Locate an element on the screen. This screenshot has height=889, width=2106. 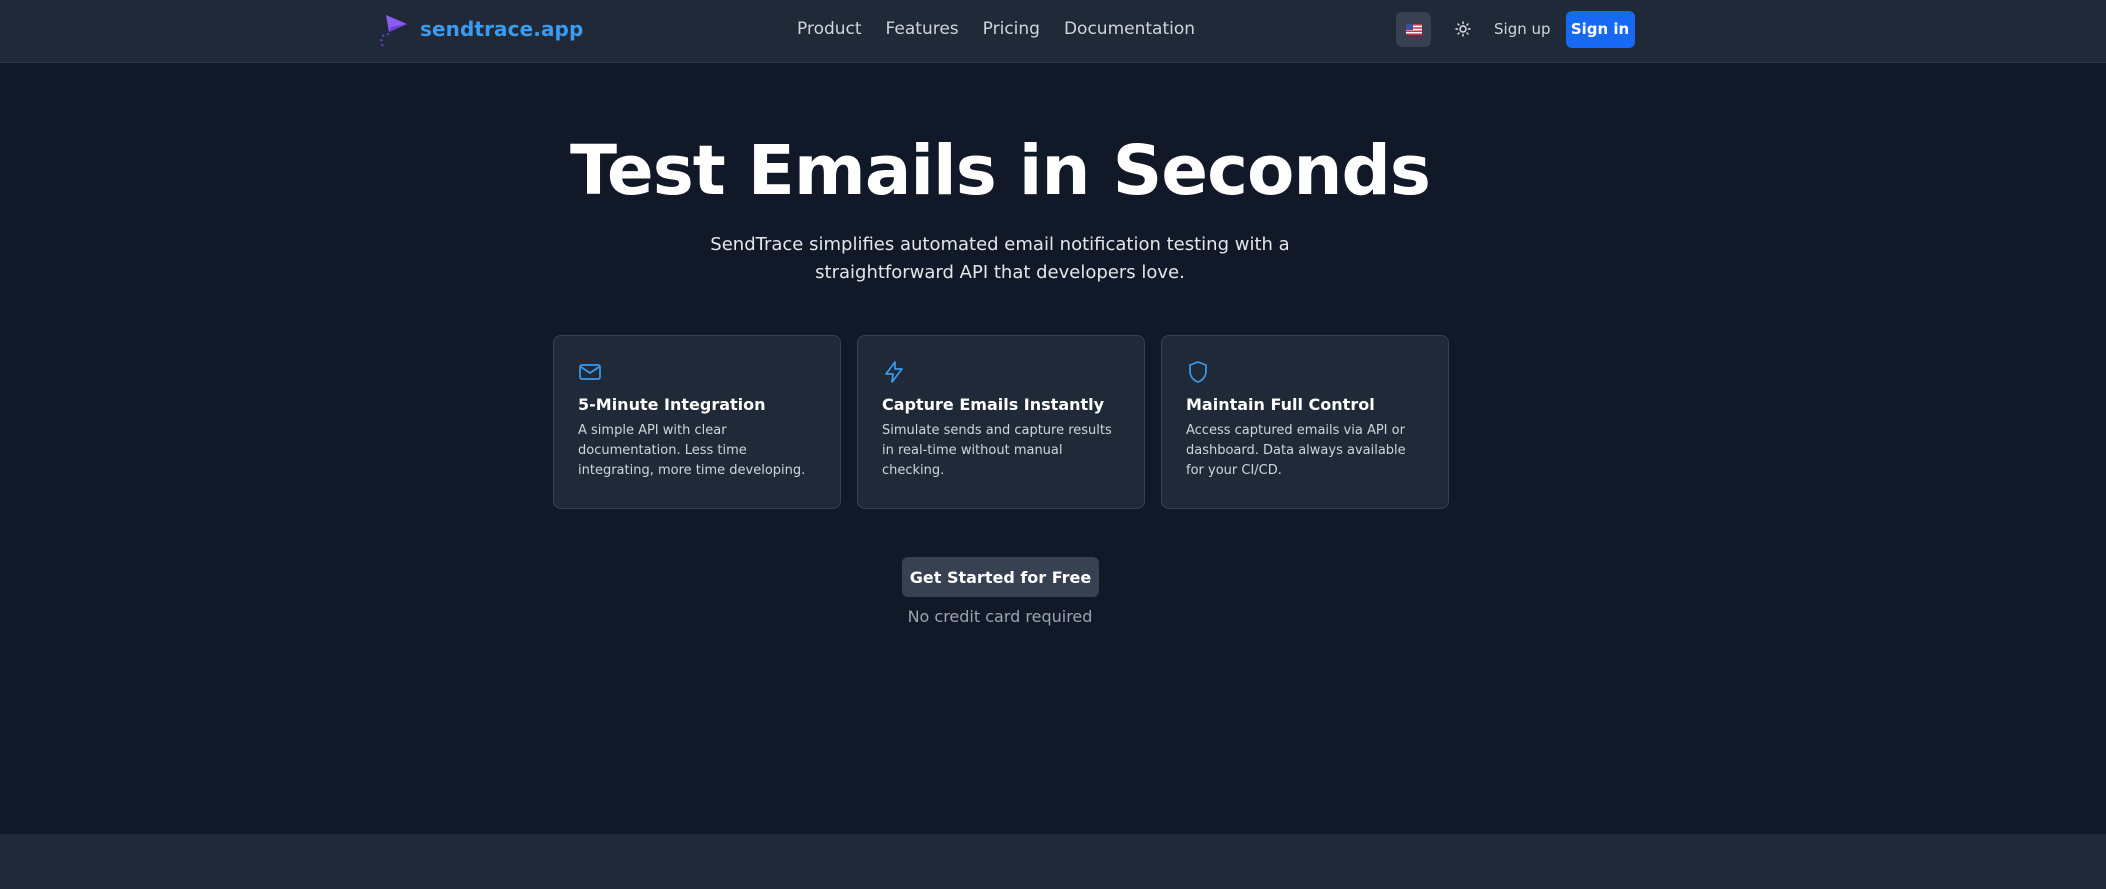
main-nav: Product Features Pricing Documentation is located at coordinates (996, 29).